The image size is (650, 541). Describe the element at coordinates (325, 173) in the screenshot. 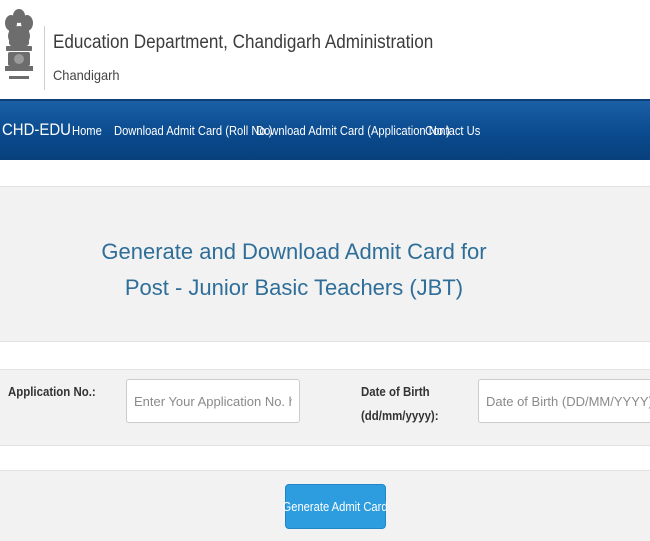

I see `spacer` at that location.